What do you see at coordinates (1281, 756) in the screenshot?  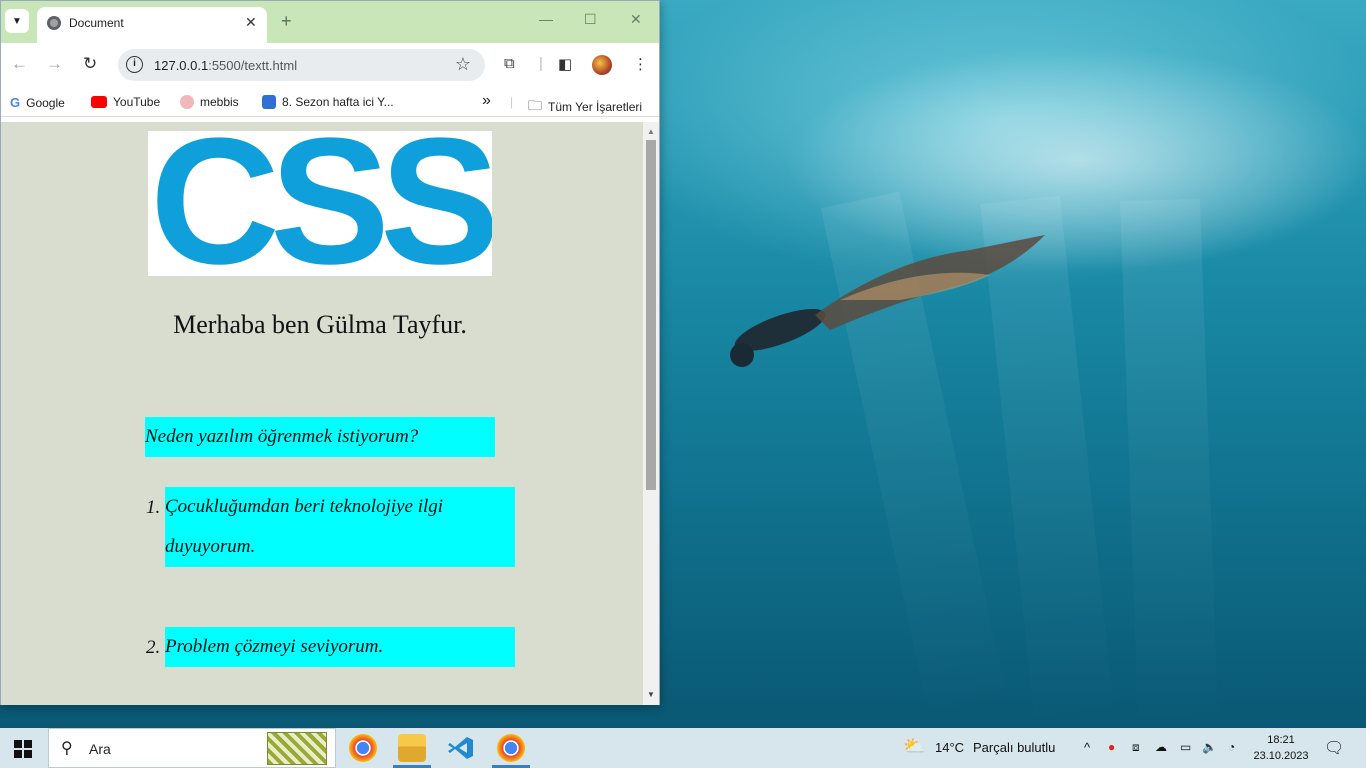 I see `clock-date: 23.10.2023` at bounding box center [1281, 756].